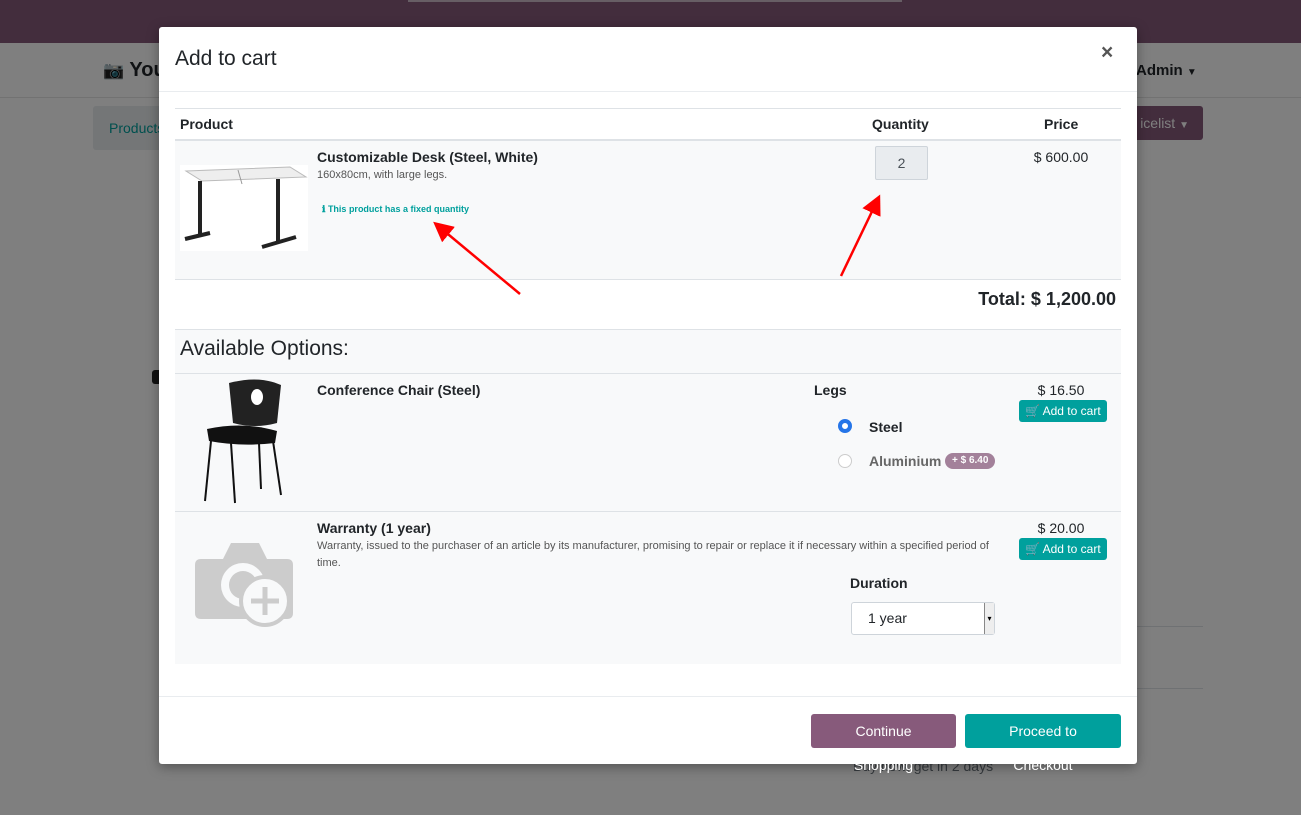 This screenshot has width=1301, height=815. What do you see at coordinates (845, 461) in the screenshot?
I see `radio-legs-aluminium` at bounding box center [845, 461].